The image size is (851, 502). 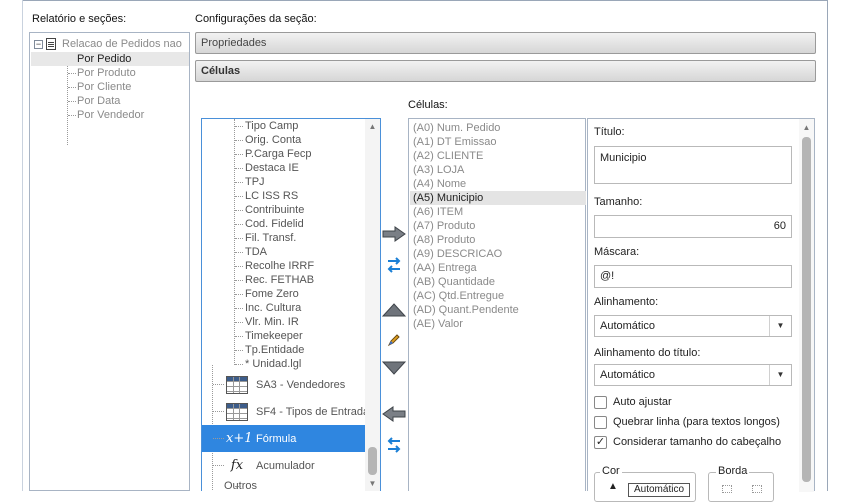 I want to click on transfer-icon, so click(x=394, y=265).